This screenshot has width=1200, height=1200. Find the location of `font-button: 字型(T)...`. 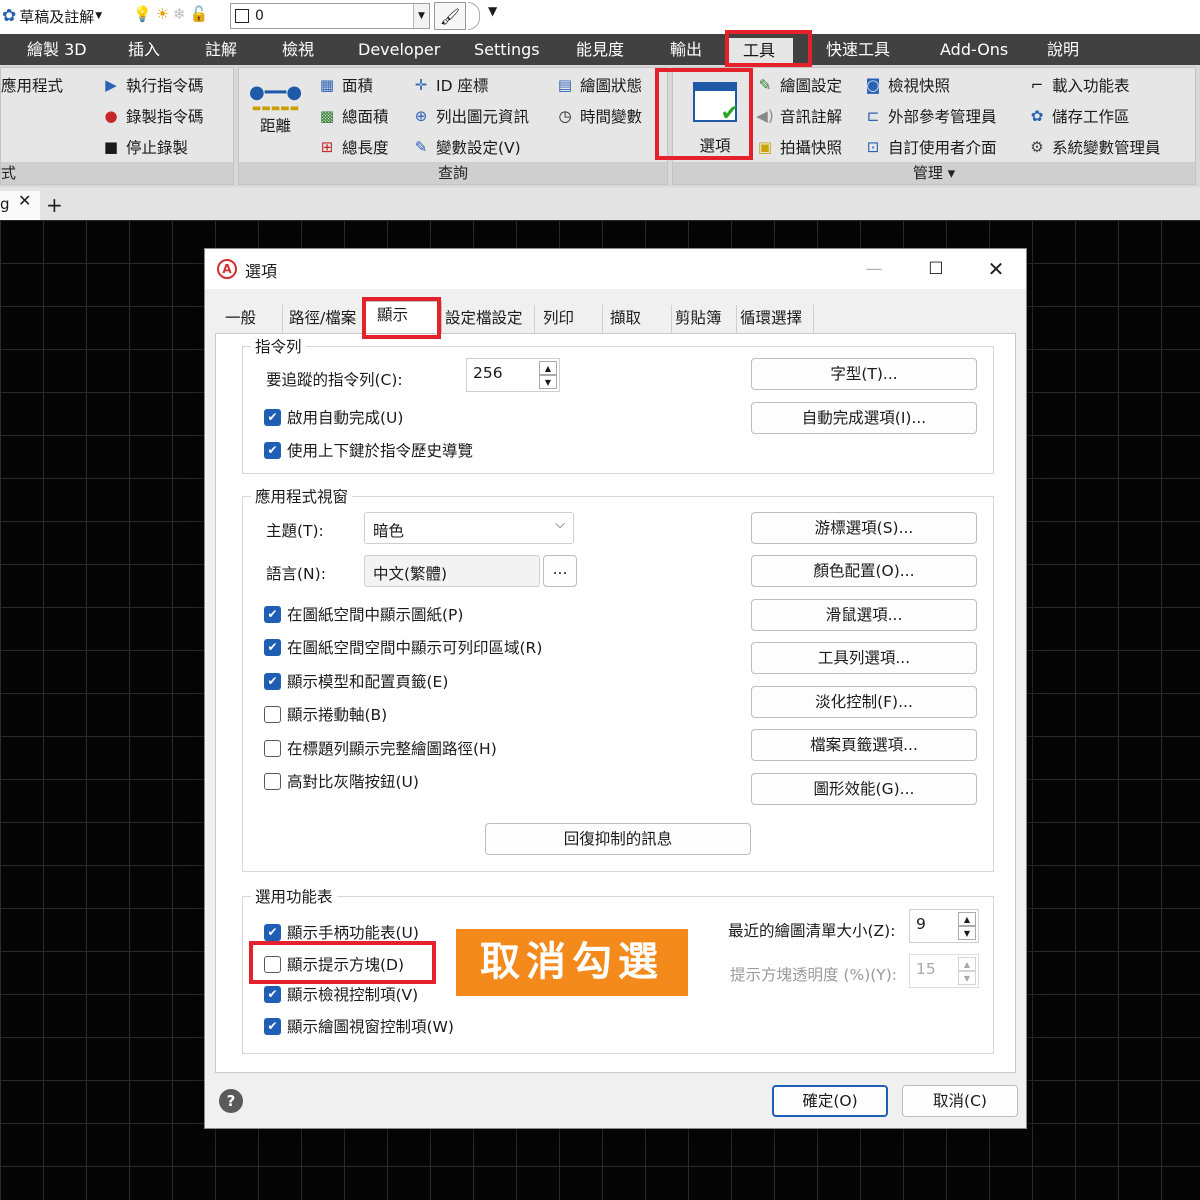

font-button: 字型(T)... is located at coordinates (864, 374).